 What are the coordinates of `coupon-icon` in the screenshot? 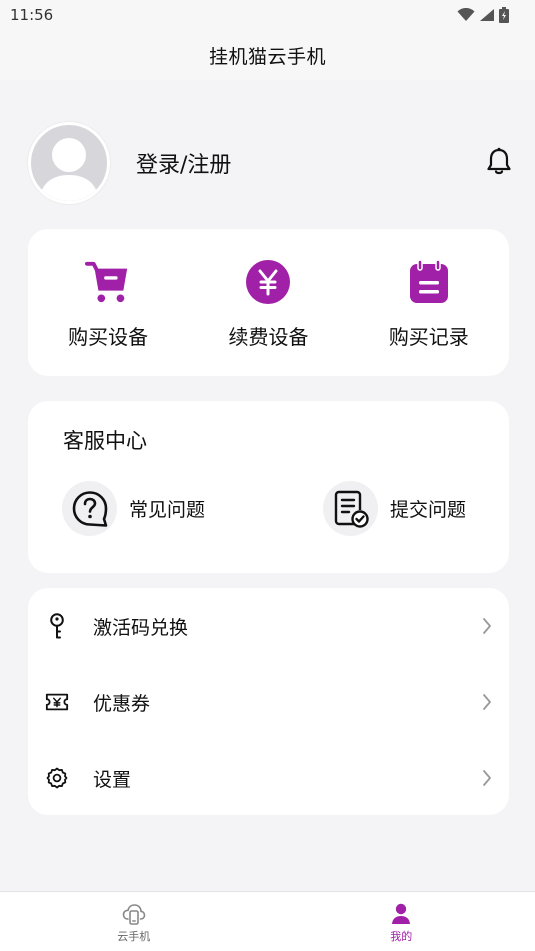 It's located at (57, 702).